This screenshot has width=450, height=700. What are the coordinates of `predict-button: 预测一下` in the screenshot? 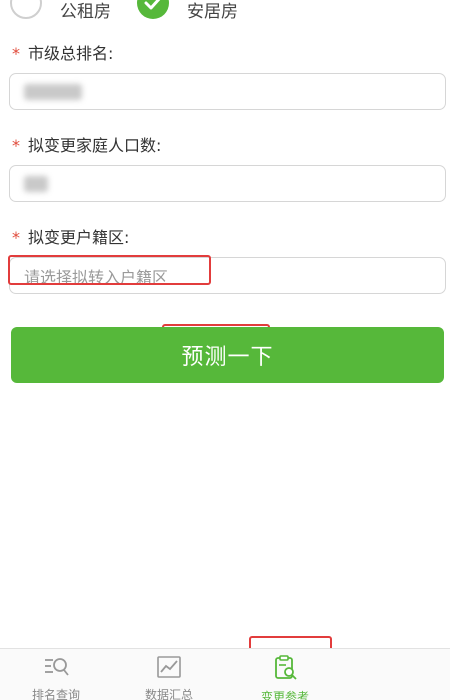 It's located at (227, 355).